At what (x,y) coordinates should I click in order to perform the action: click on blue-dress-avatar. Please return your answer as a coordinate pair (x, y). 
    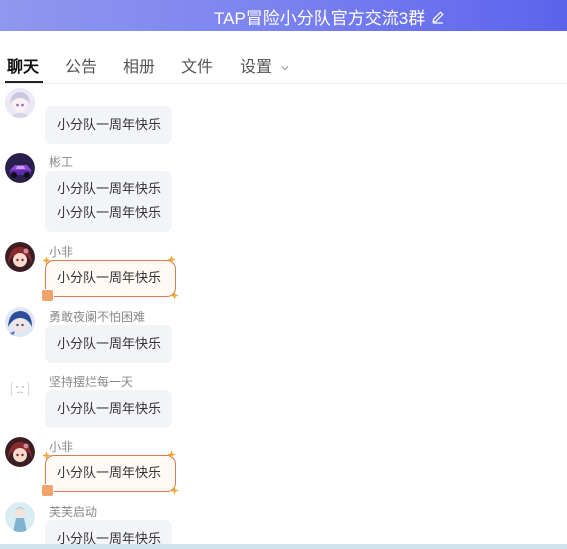
    Looking at the image, I should click on (20, 517).